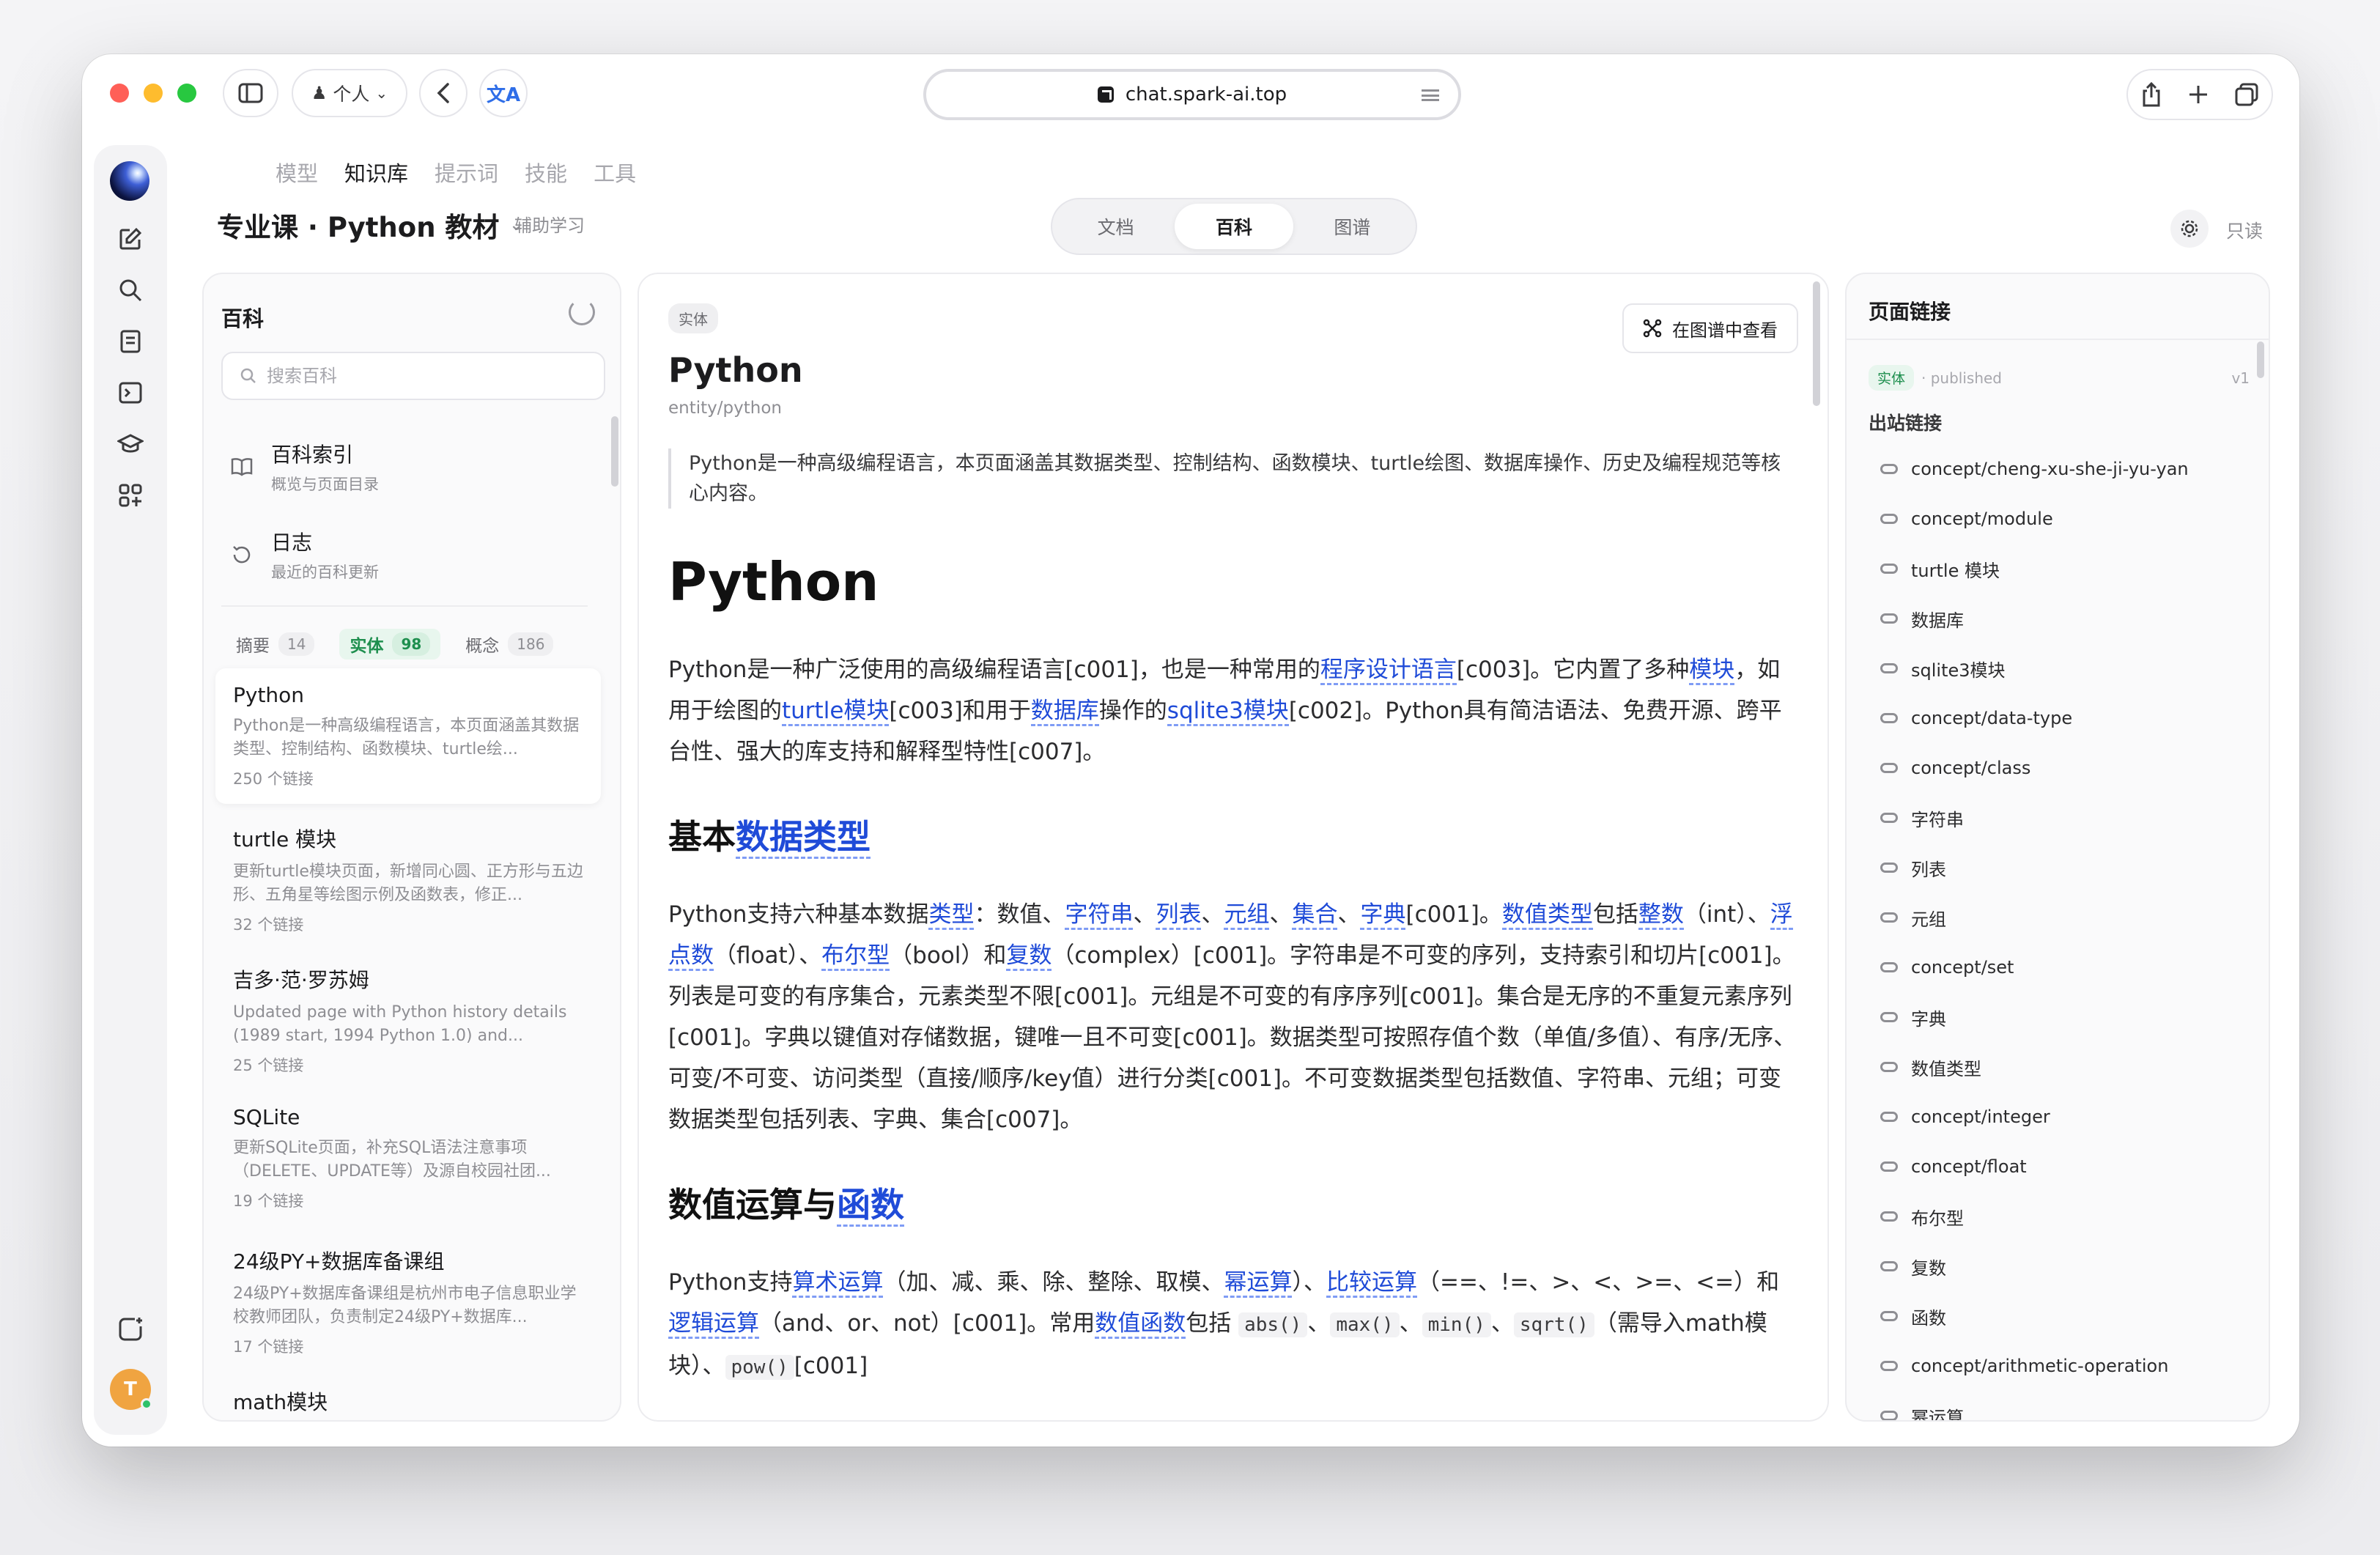 The width and height of the screenshot is (2380, 1555). I want to click on outbound-link: concept/data-type, so click(2063, 718).